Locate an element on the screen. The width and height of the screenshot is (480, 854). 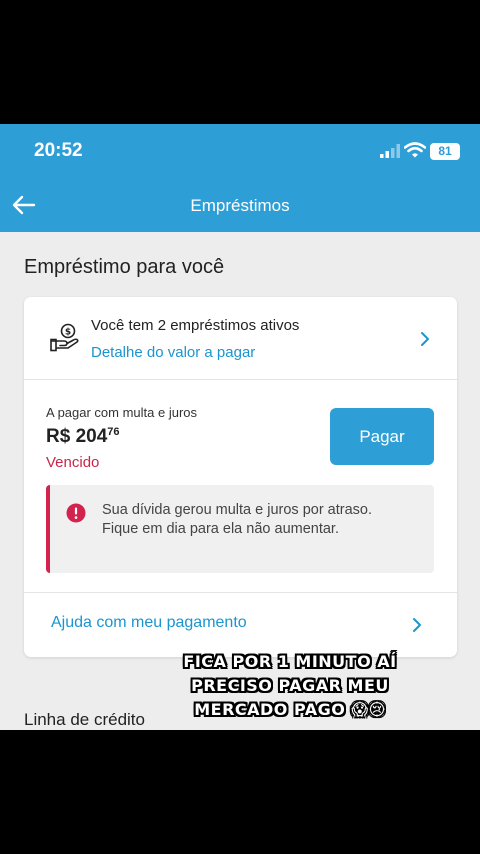
caption-line-2: PRECISO PAGAR MEU is located at coordinates (290, 685).